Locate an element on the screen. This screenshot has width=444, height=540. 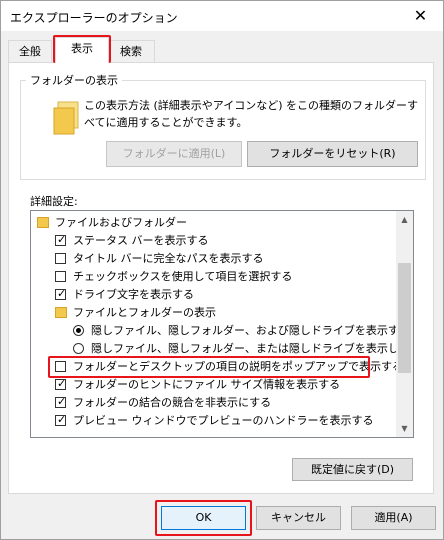
reset-folders-label: フォルダーをリセット(R) is located at coordinates (332, 153).